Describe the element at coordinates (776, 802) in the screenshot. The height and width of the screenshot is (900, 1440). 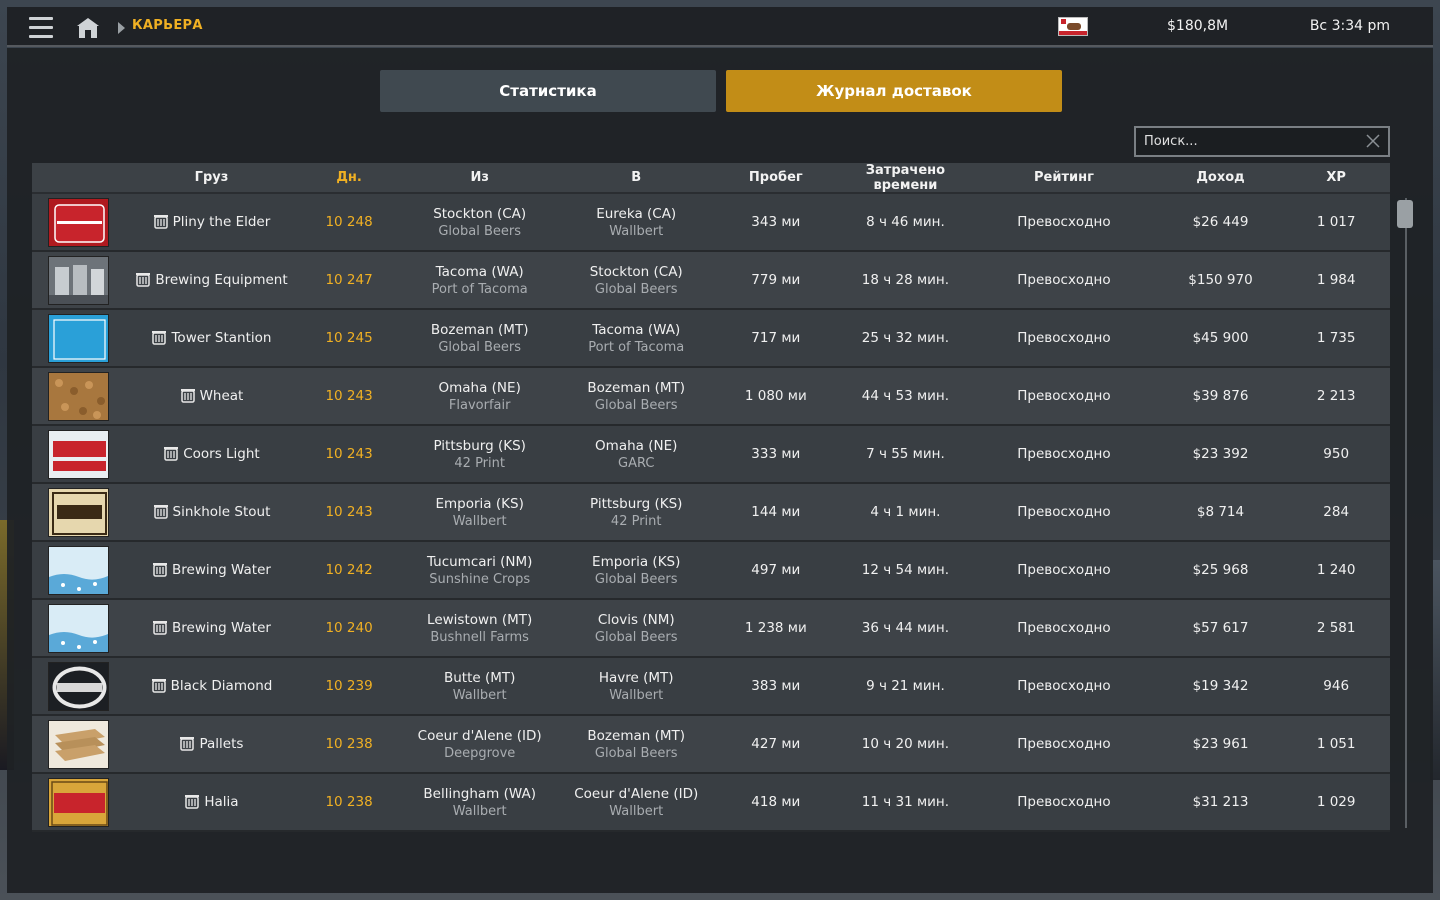
I see `distance-cell: 418 ми` at that location.